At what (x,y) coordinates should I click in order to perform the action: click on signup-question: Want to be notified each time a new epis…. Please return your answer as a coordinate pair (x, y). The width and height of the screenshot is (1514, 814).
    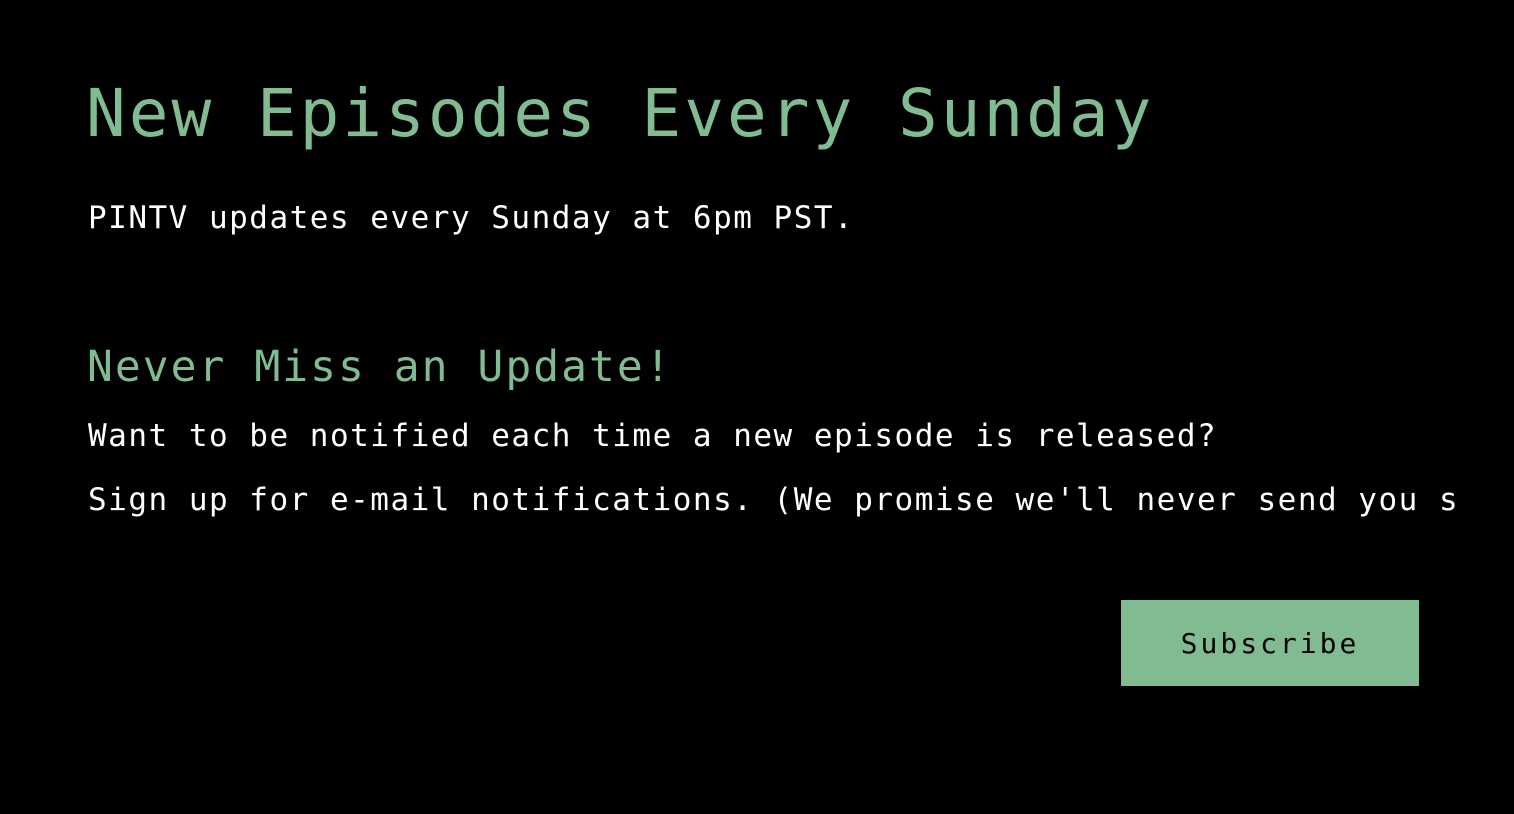
    Looking at the image, I should click on (653, 436).